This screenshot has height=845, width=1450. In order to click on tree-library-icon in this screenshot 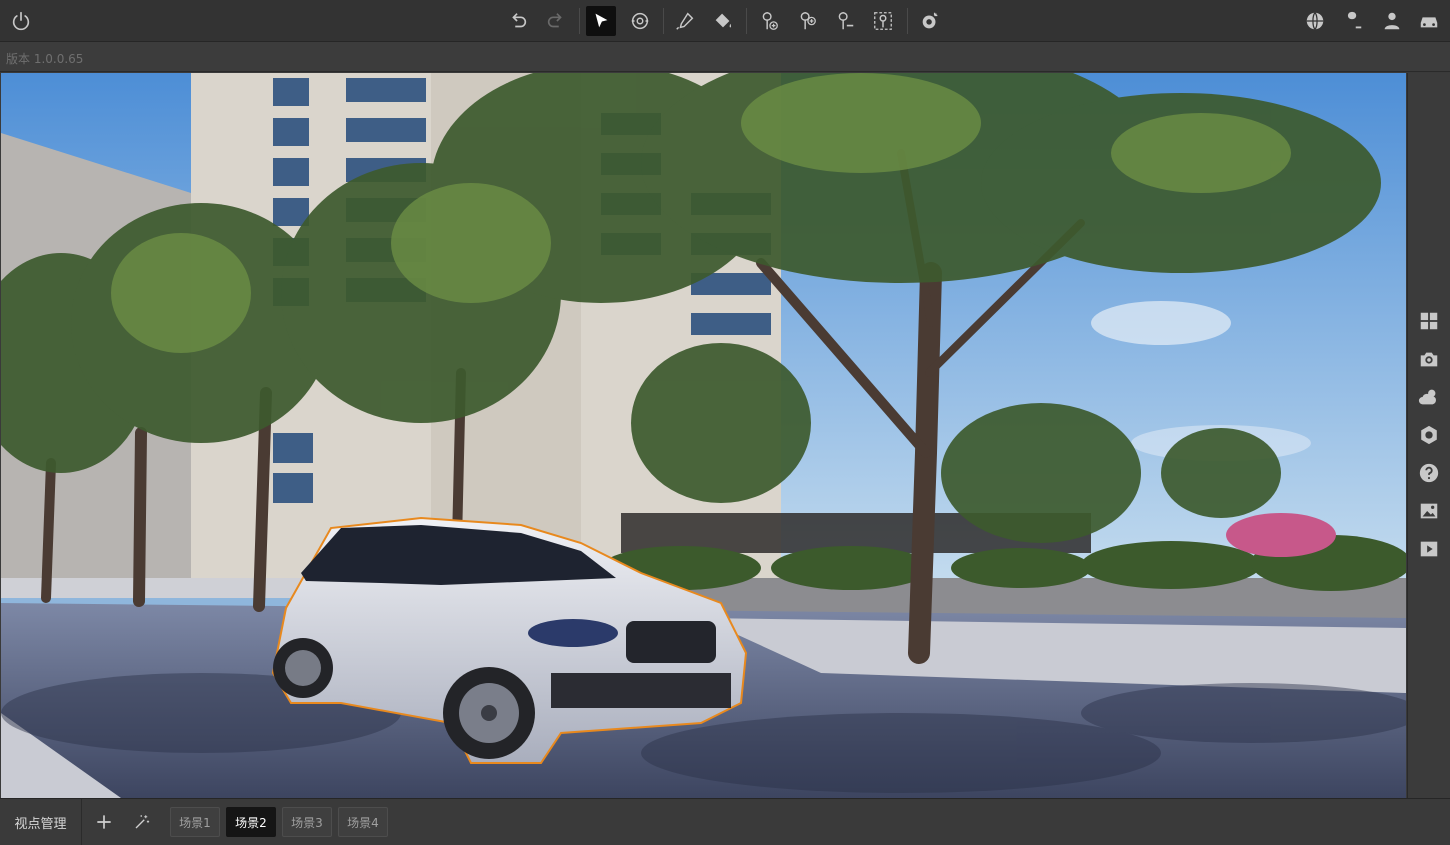, I will do `click(1353, 21)`.